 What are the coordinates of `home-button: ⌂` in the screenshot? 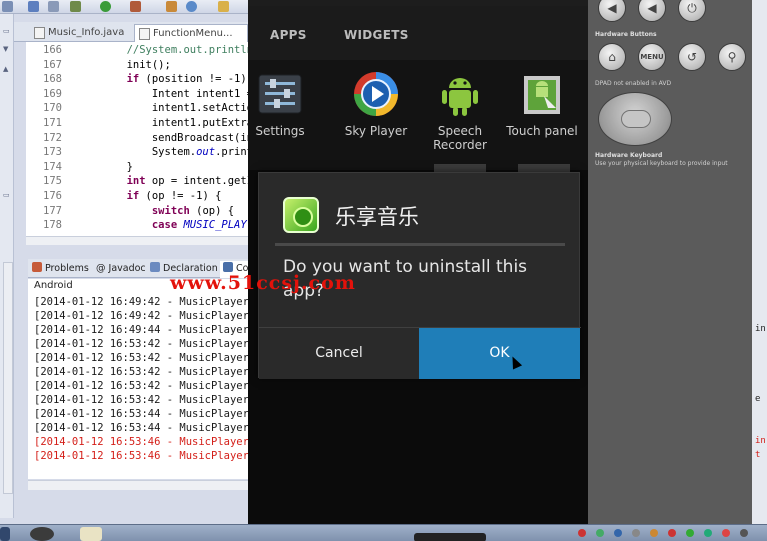 It's located at (612, 57).